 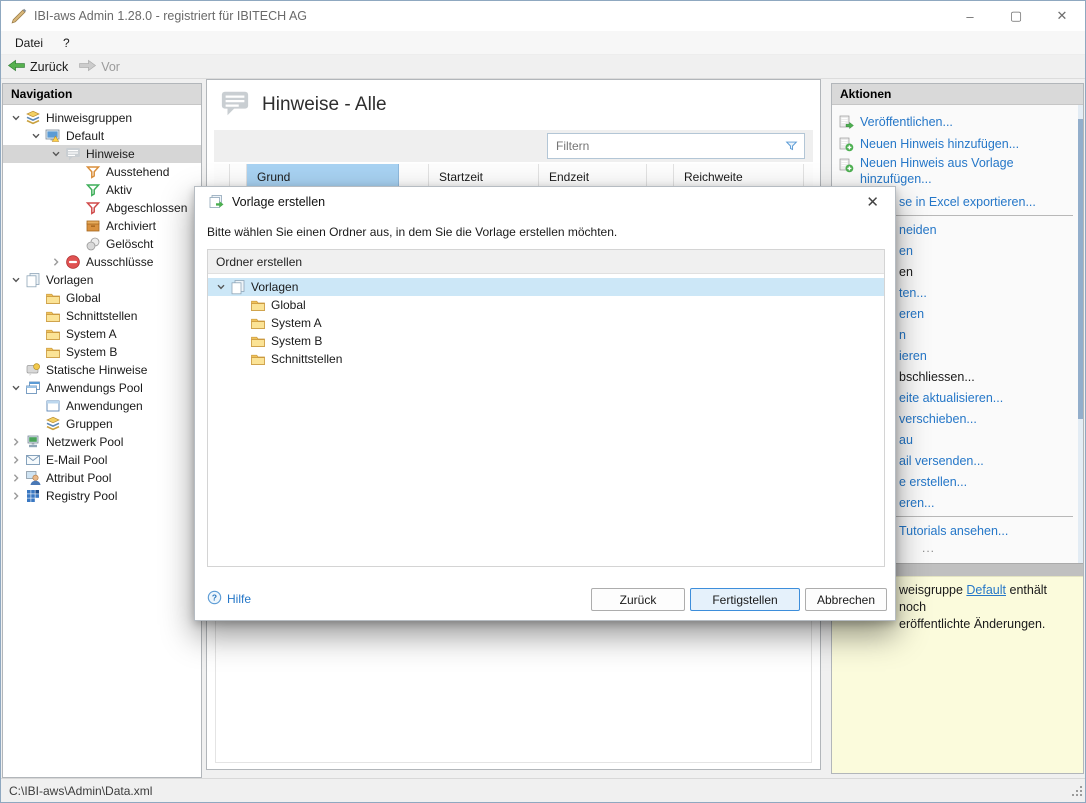 I want to click on folder-tree-item: System A, so click(x=546, y=323).